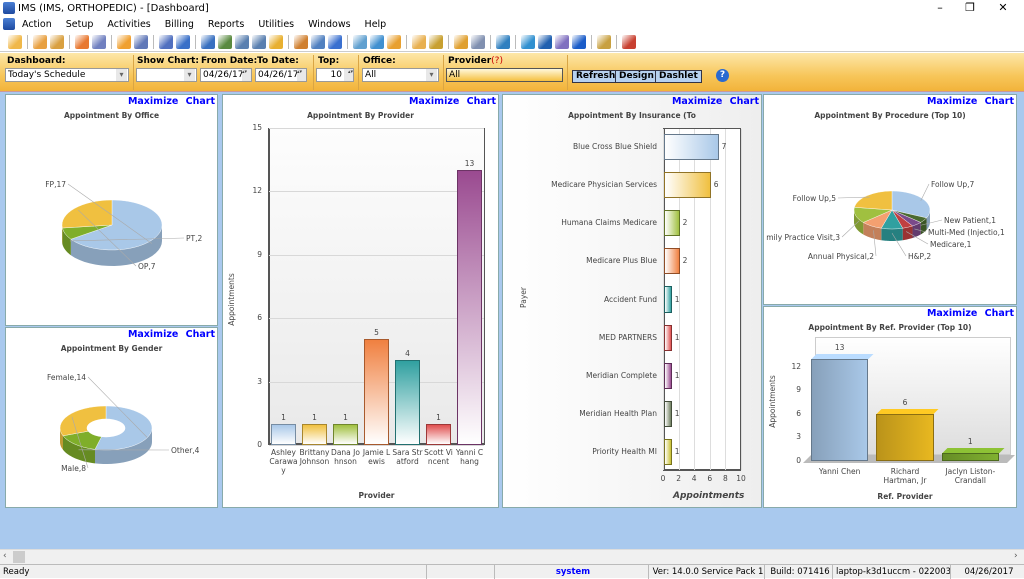 The width and height of the screenshot is (1024, 579). Describe the element at coordinates (124, 42) in the screenshot. I see `toolbar-button-6-icon` at that location.